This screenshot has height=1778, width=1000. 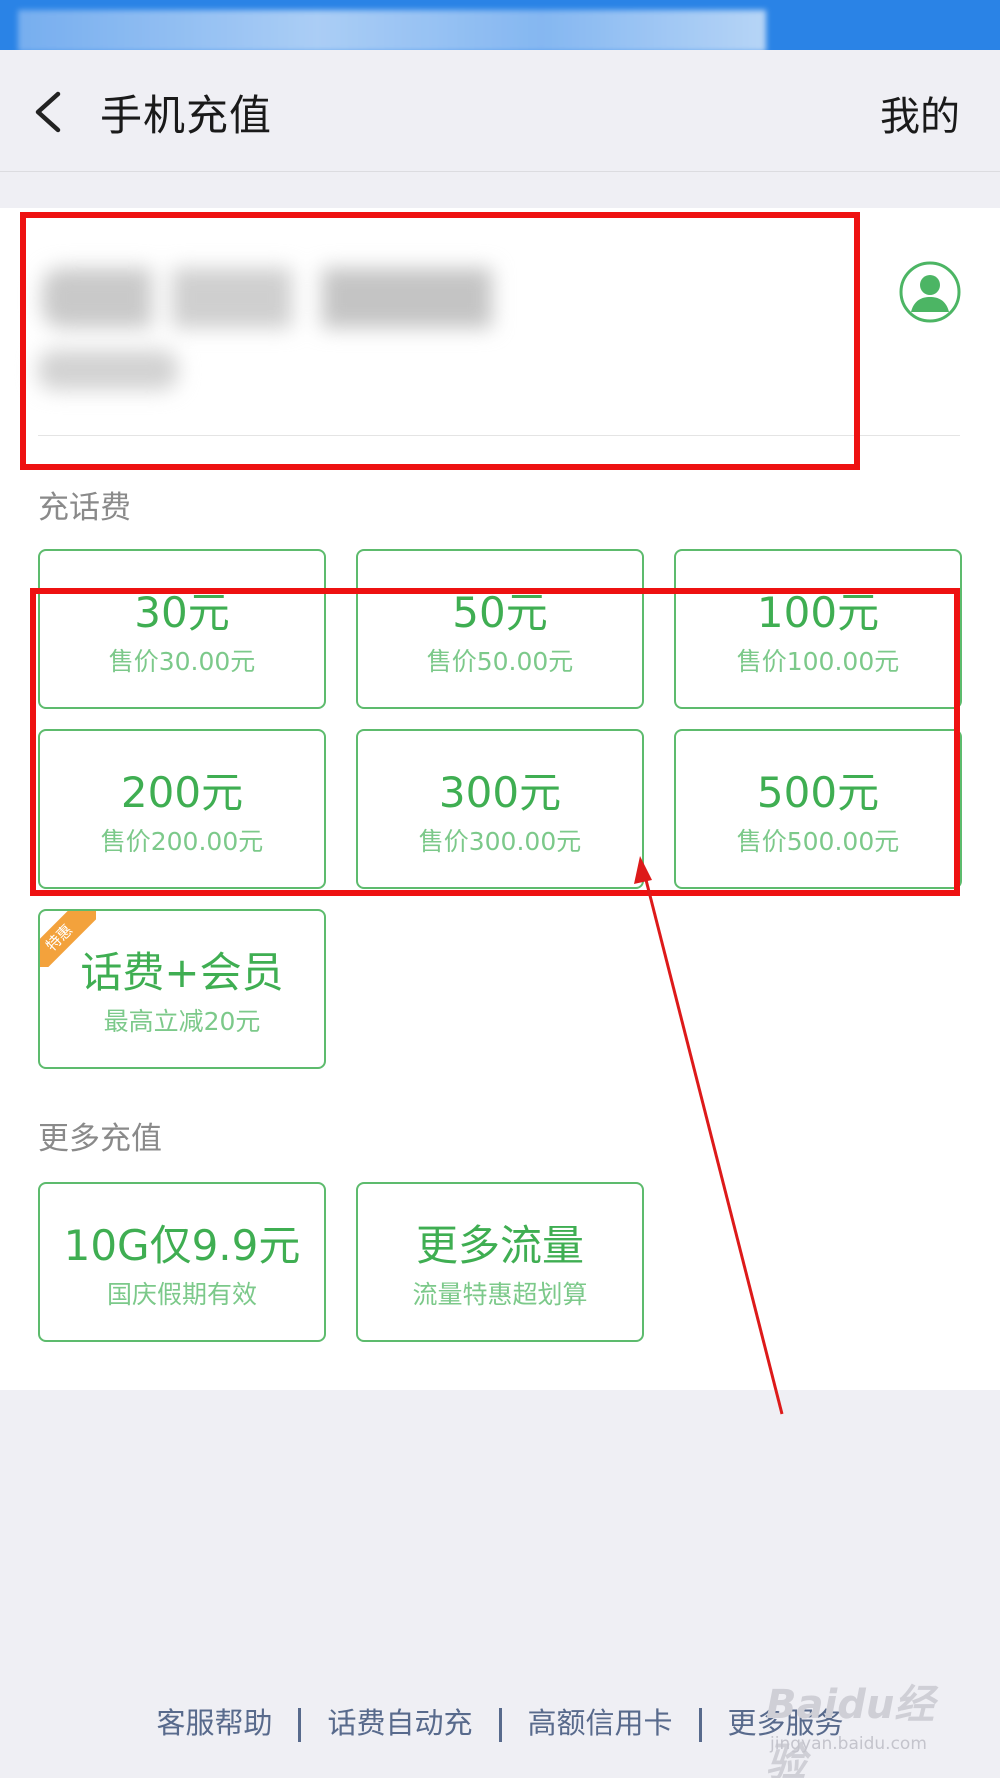 I want to click on topup-option-30: 30元 售价30.00元, so click(x=182, y=629).